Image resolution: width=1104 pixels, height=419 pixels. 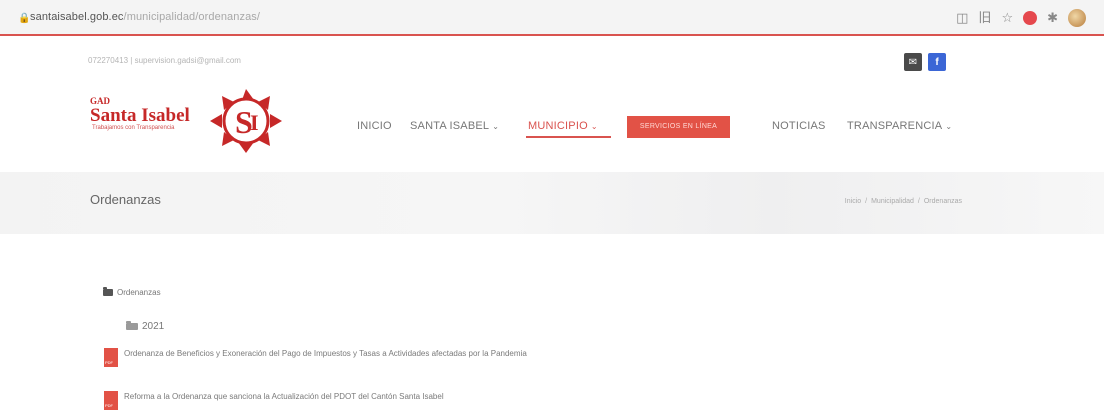 I want to click on contact-info: 072270413 | supervision.gadsi@gmail.com, so click(x=164, y=60).